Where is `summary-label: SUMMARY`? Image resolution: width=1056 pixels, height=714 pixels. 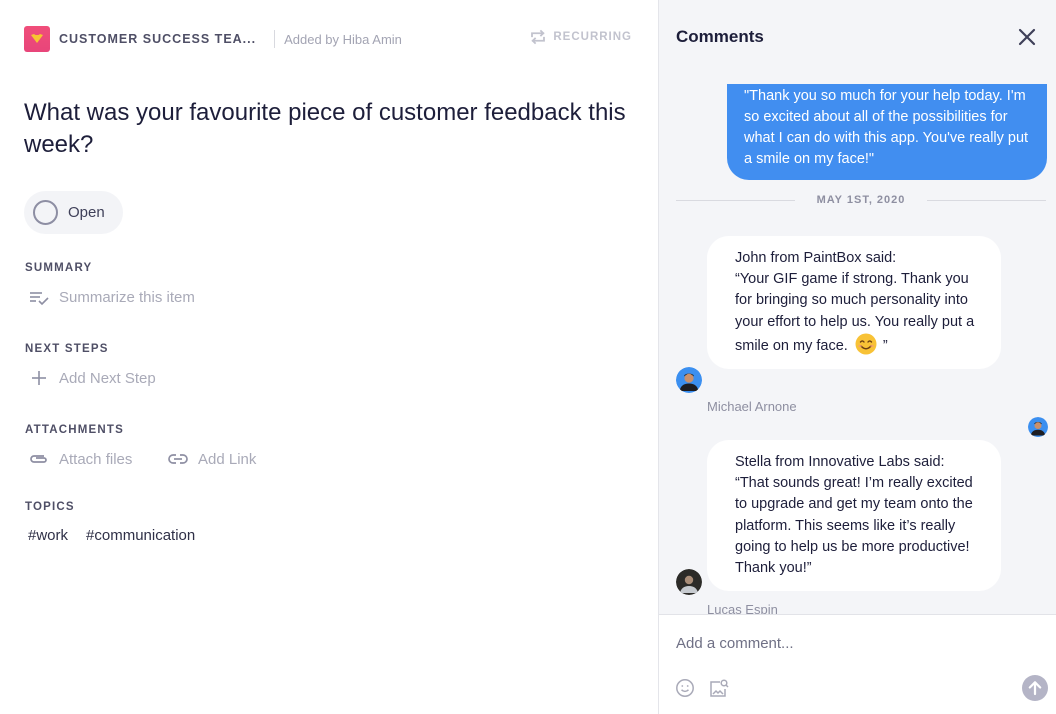 summary-label: SUMMARY is located at coordinates (59, 268).